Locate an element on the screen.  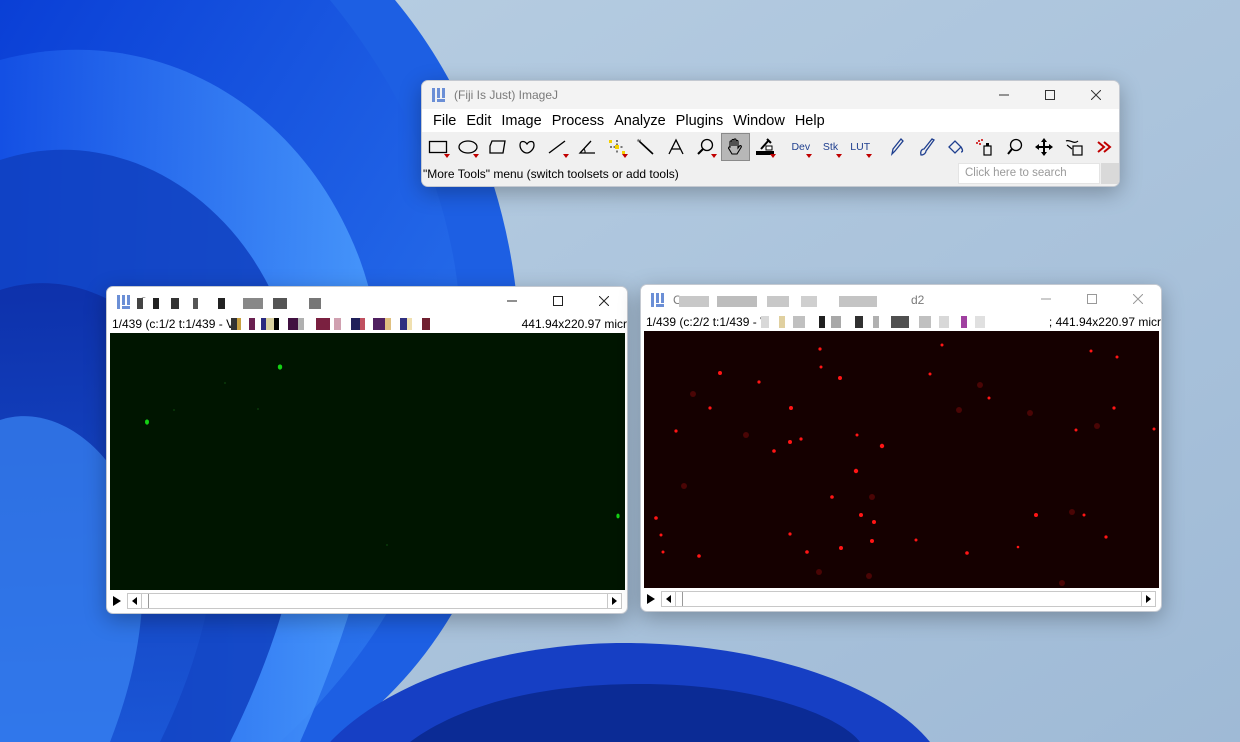
flood-fill-tool is located at coordinates (955, 147).